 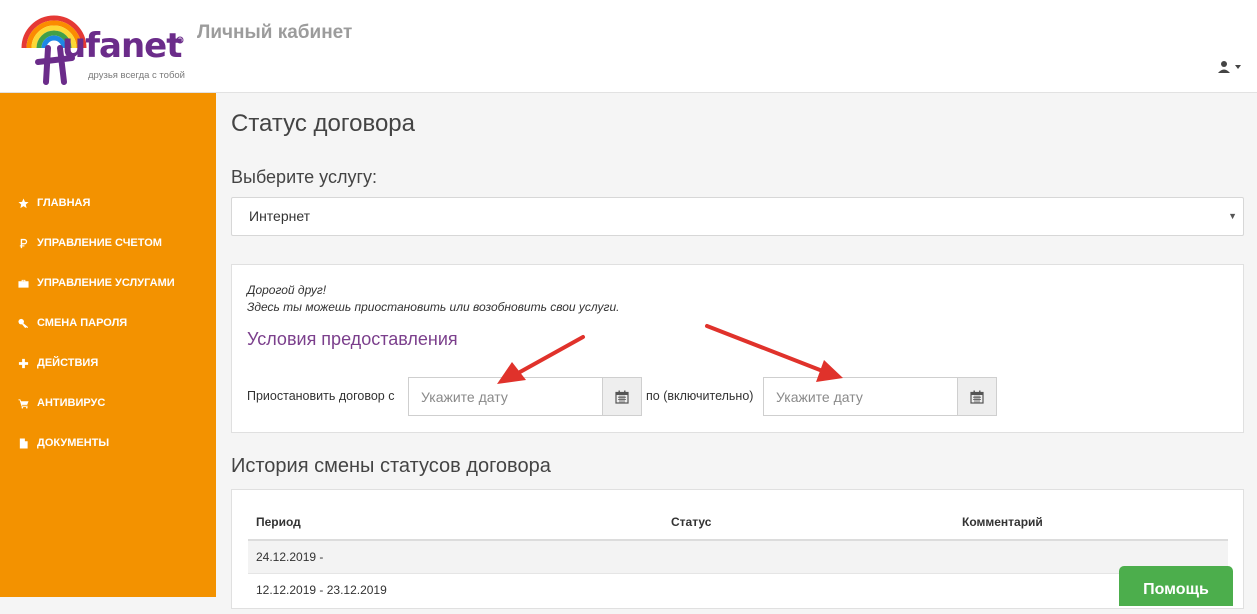 I want to click on caret-down-icon: ▼, so click(x=1232, y=216).